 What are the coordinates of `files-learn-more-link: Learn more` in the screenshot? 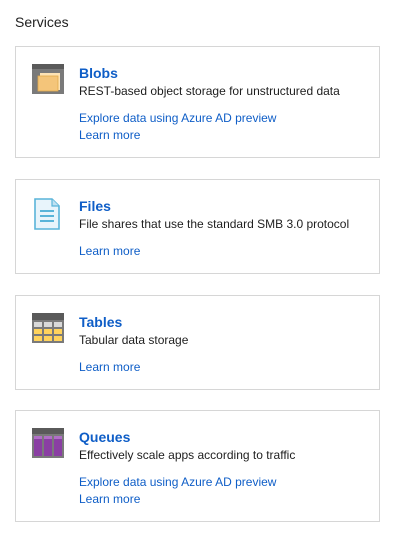 It's located at (109, 251).